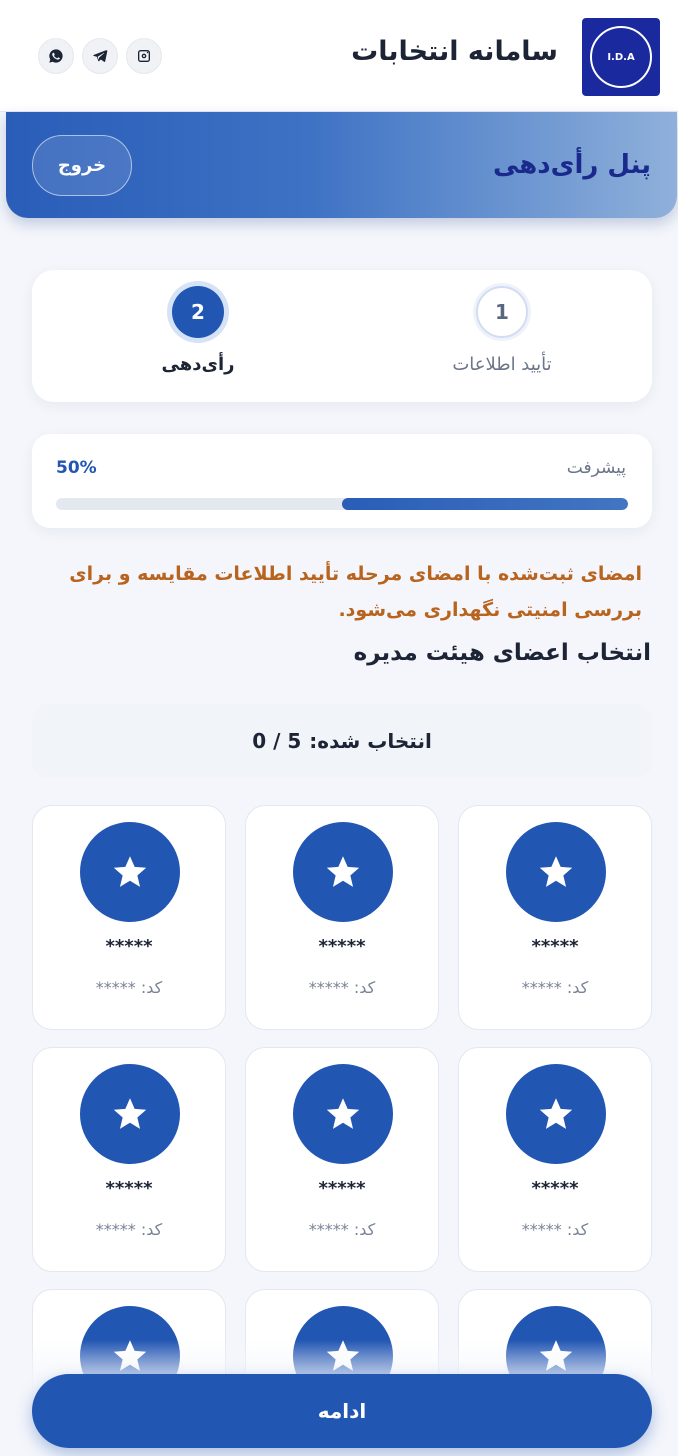 Image resolution: width=678 pixels, height=1456 pixels. I want to click on whatsapp-button, so click(56, 56).